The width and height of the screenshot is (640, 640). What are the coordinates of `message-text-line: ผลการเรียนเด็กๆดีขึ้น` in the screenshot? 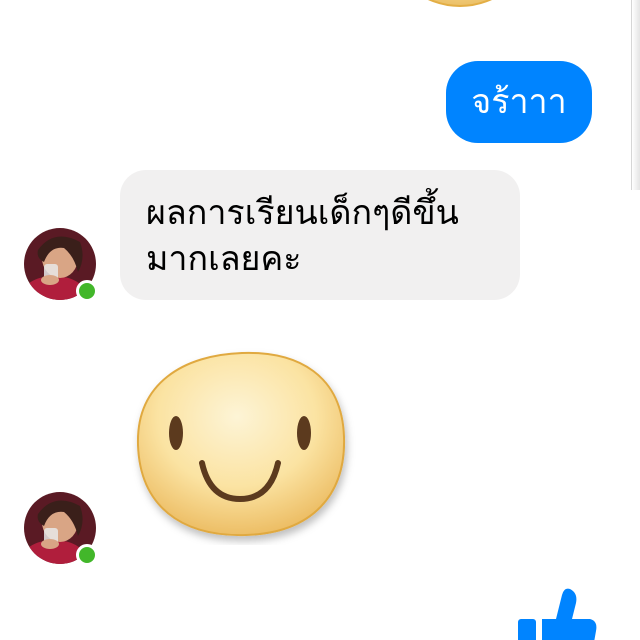 It's located at (302, 213).